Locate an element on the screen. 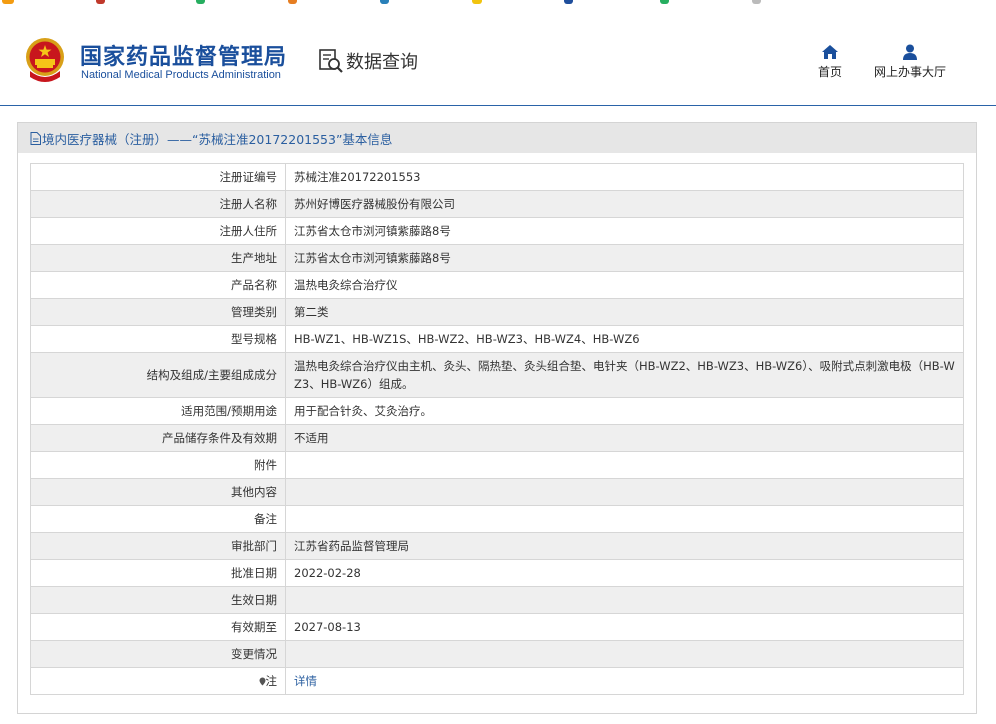 This screenshot has height=724, width=996. table-row: 产品名称 温热电灸综合治疗仪 is located at coordinates (497, 285).